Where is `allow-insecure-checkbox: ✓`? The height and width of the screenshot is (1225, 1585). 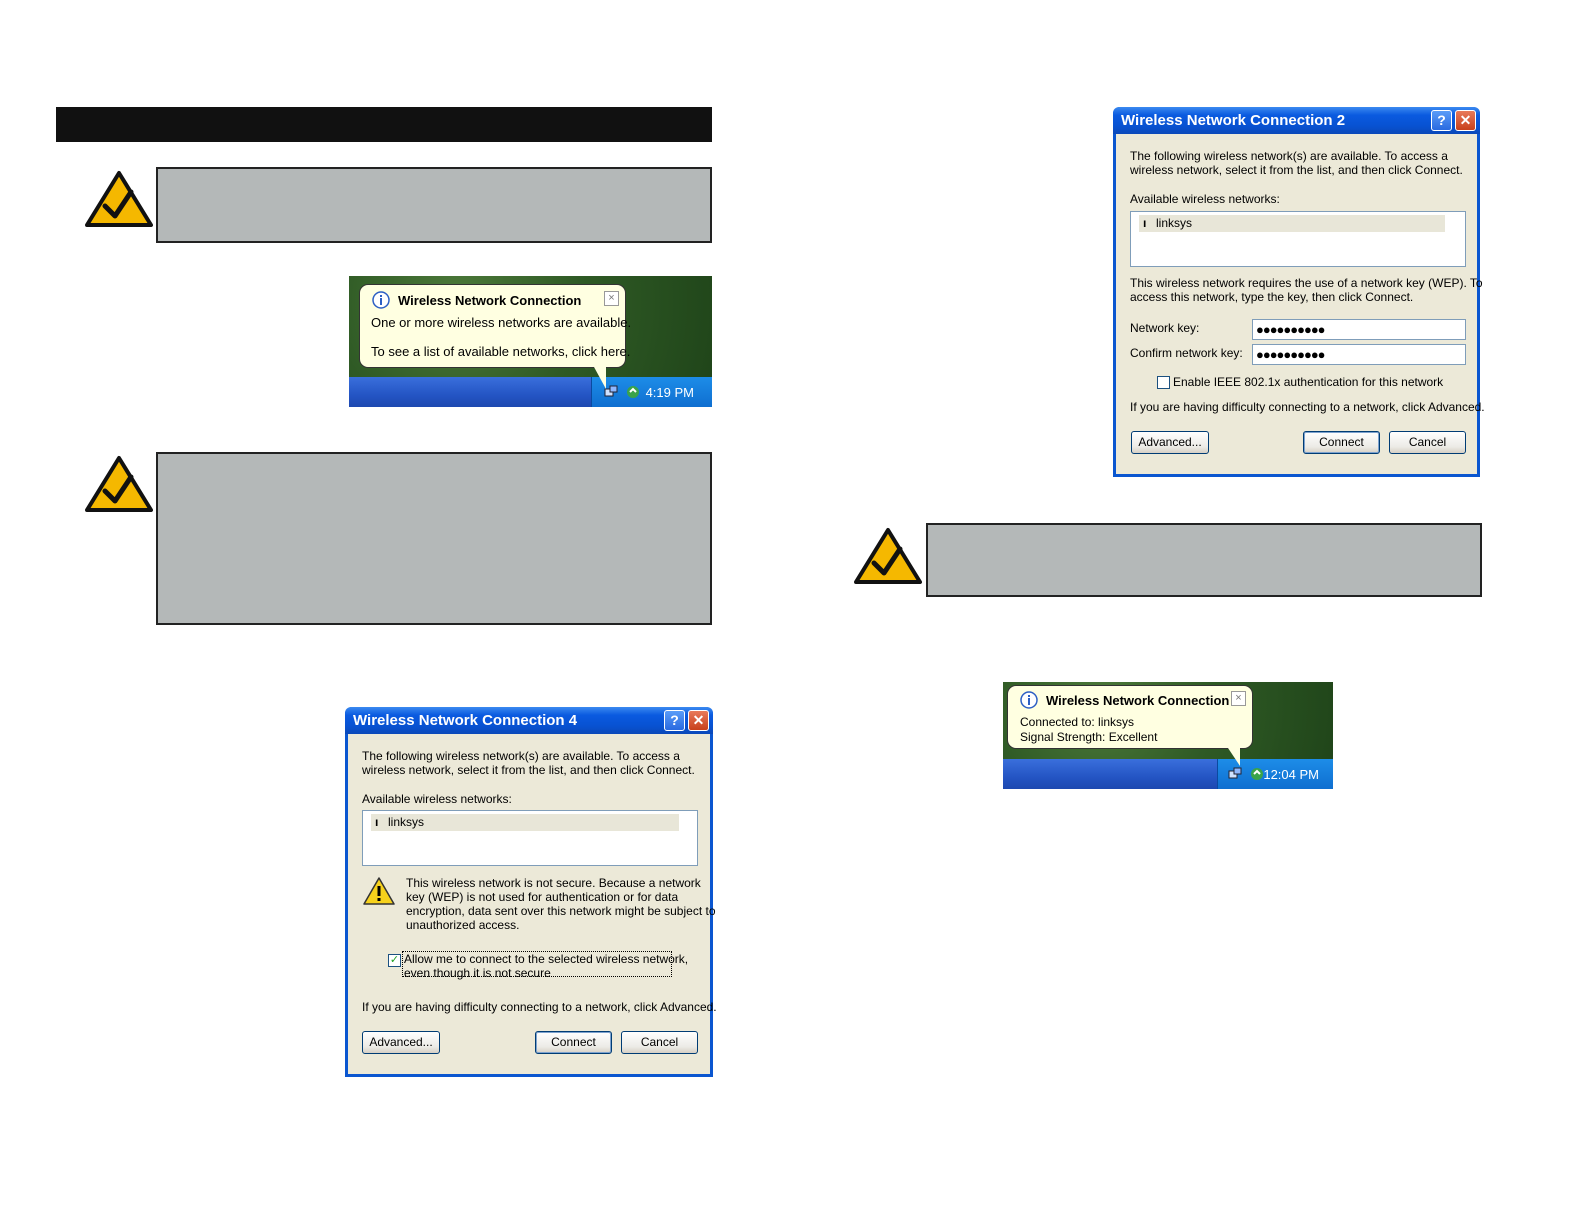
allow-insecure-checkbox: ✓ is located at coordinates (394, 960).